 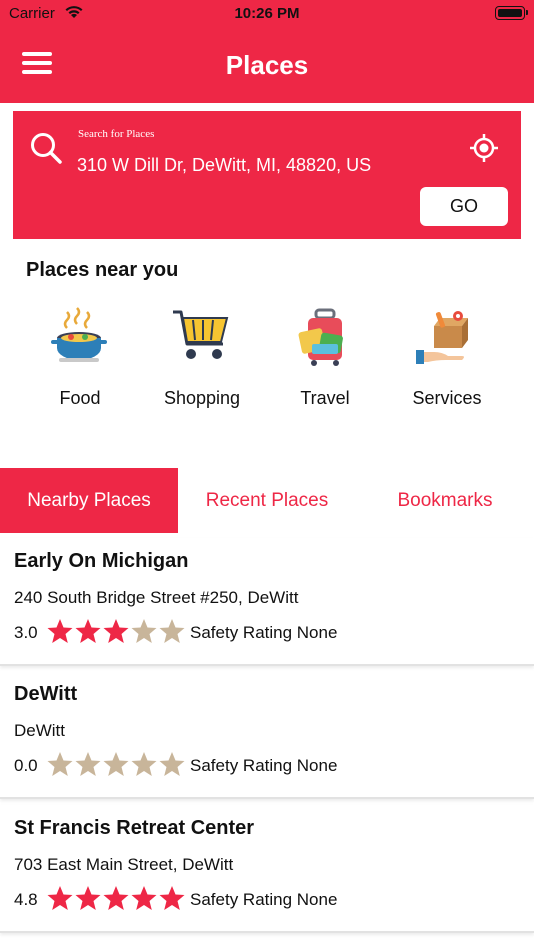 I want to click on rating-row: 4.8 Safety Rating None, so click(x=175, y=900).